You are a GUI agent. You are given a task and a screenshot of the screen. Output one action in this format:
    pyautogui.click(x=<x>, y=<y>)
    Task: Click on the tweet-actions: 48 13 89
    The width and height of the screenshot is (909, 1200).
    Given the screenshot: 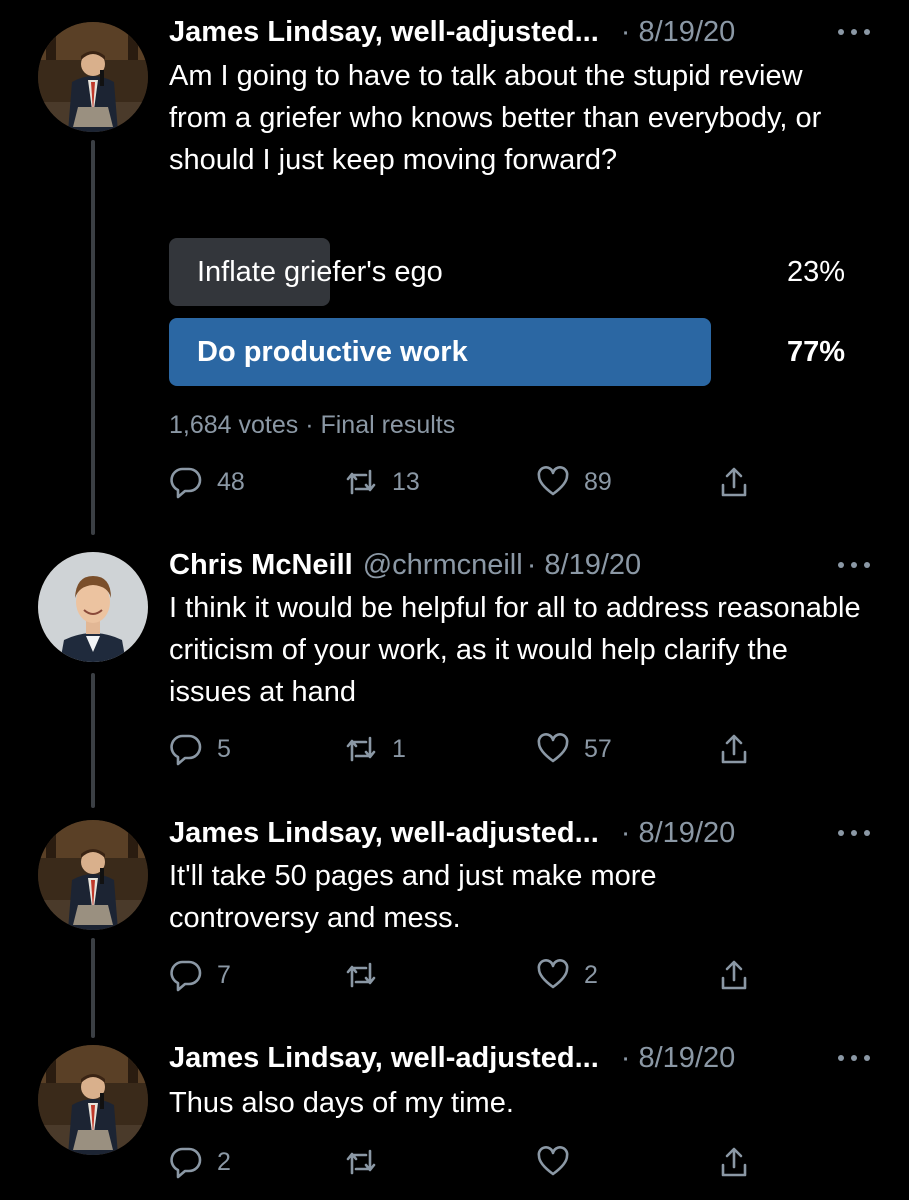 What is the action you would take?
    pyautogui.click(x=469, y=482)
    